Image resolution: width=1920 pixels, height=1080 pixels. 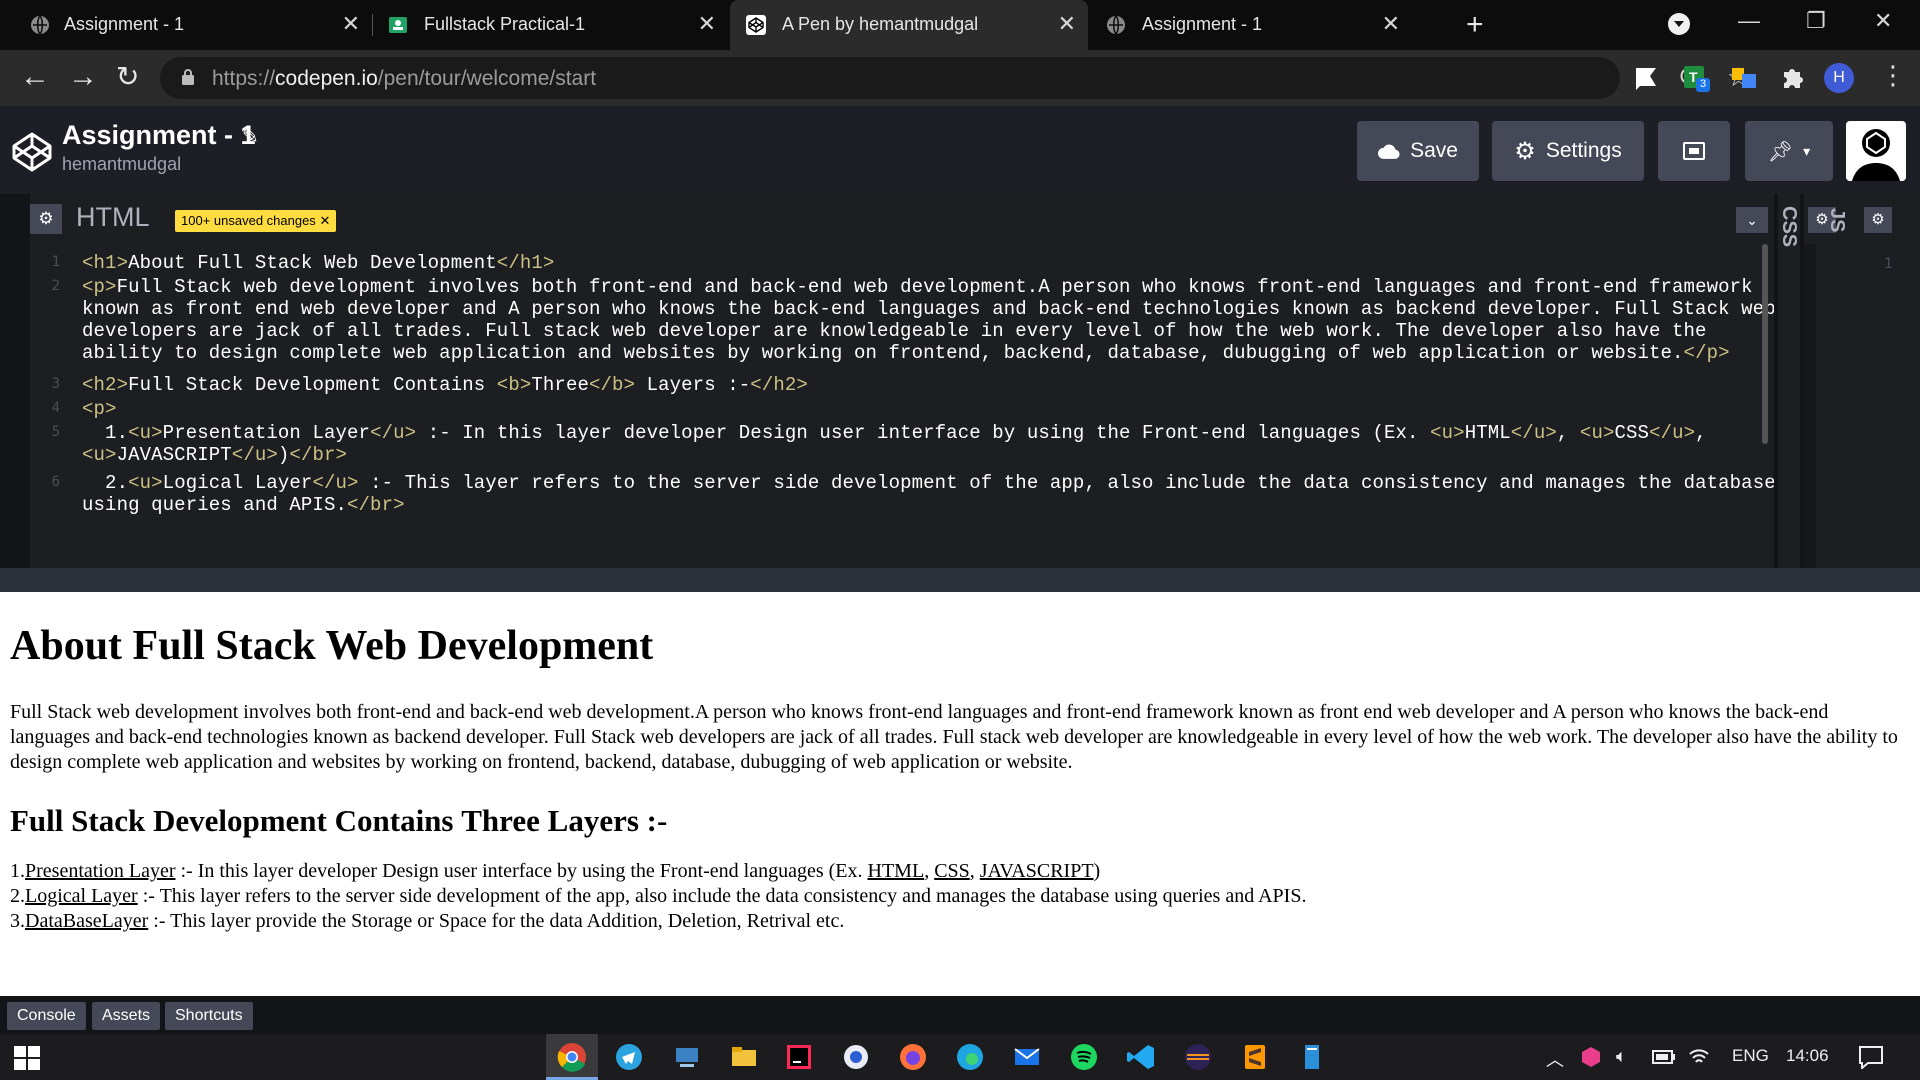 I want to click on line-number: 5, so click(x=55, y=432).